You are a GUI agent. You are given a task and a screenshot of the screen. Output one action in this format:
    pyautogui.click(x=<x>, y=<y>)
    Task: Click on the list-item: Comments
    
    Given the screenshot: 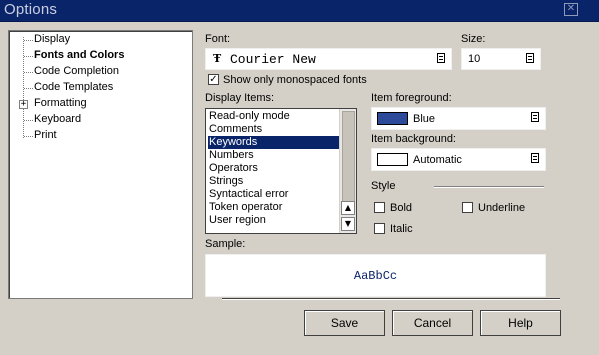 What is the action you would take?
    pyautogui.click(x=273, y=129)
    